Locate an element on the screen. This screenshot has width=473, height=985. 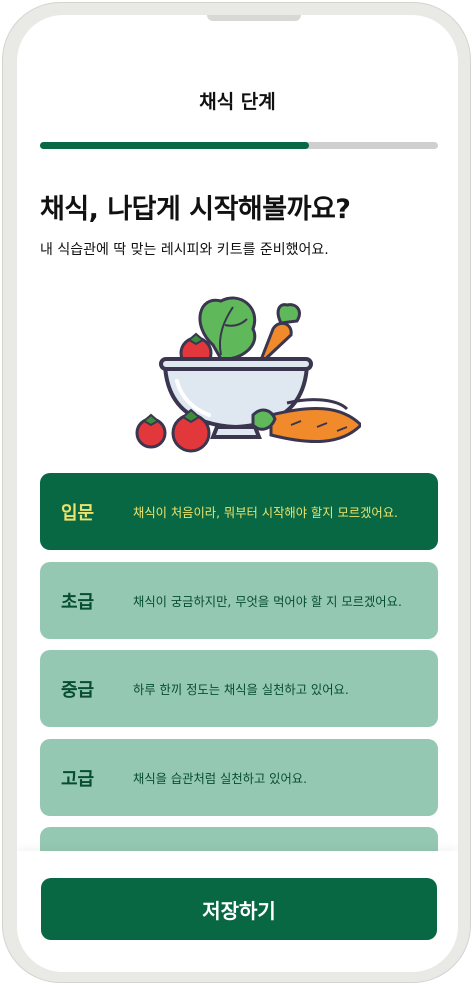
progress-bar is located at coordinates (239, 145).